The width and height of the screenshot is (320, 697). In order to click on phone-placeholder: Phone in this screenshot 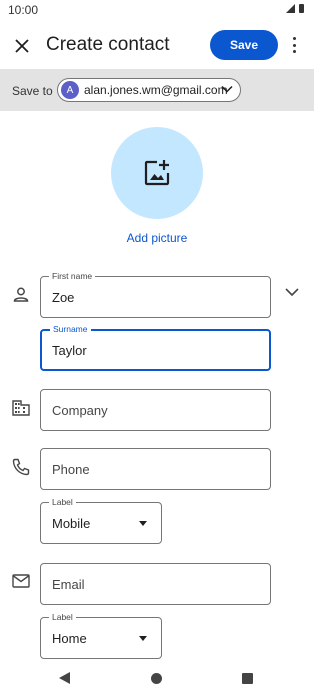, I will do `click(71, 469)`.